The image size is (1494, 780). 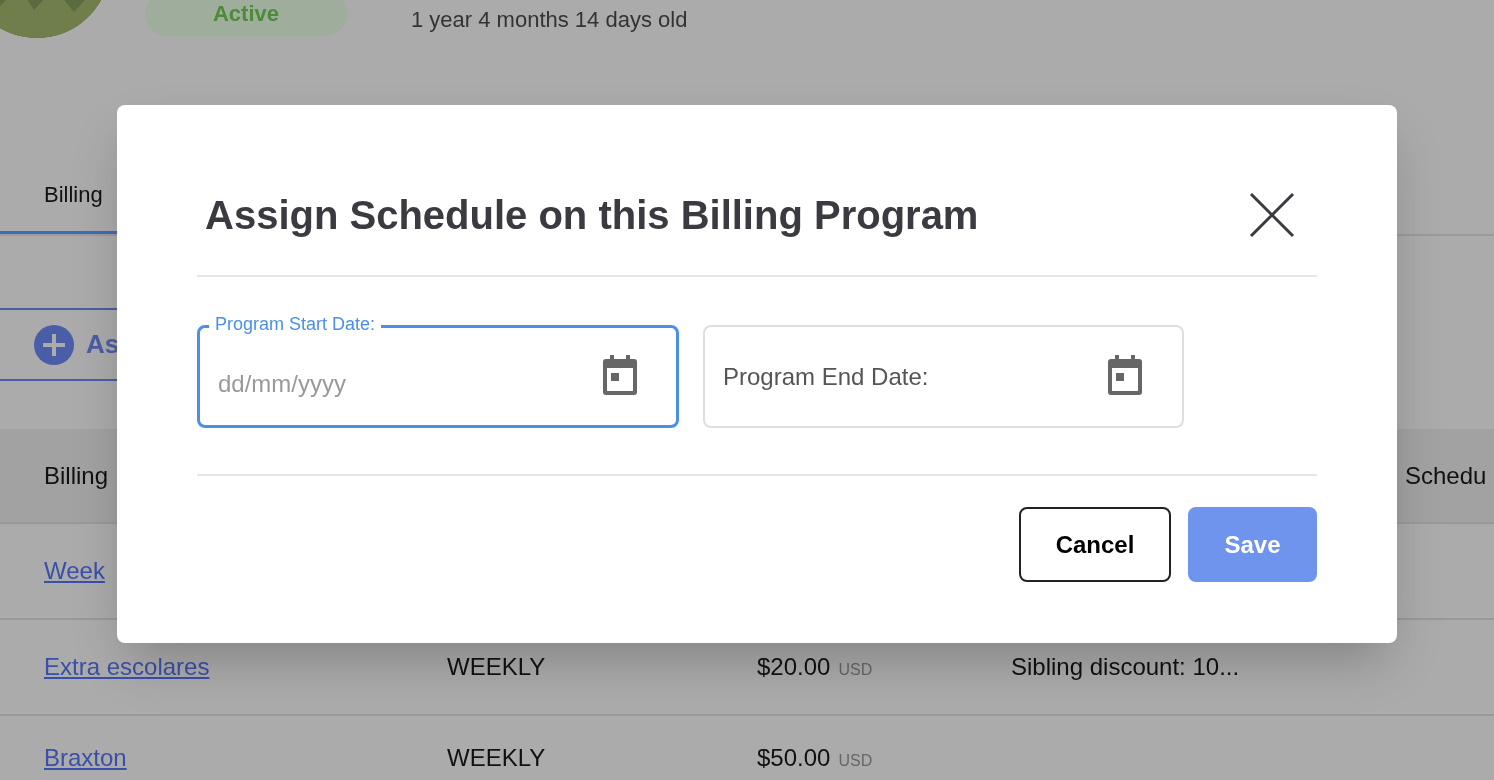 What do you see at coordinates (54, 344) in the screenshot?
I see `plus-icon` at bounding box center [54, 344].